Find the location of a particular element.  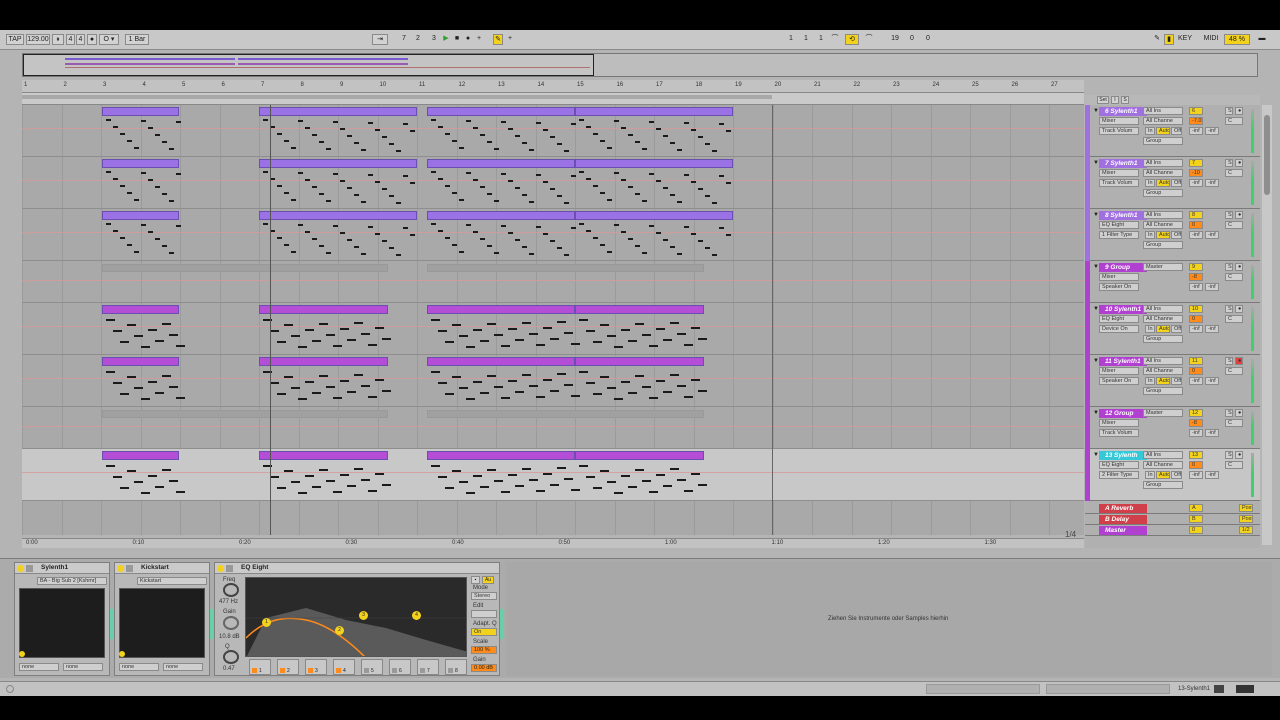

sends-toggle-icon: S is located at coordinates (1125, 100).